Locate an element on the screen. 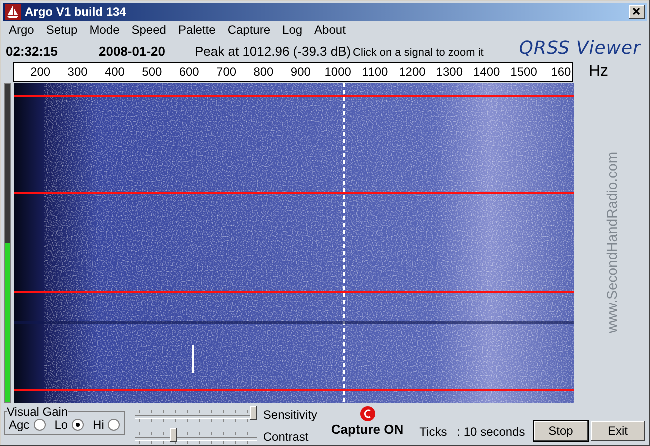 This screenshot has height=446, width=650. ruler-label: 1100 is located at coordinates (375, 72).